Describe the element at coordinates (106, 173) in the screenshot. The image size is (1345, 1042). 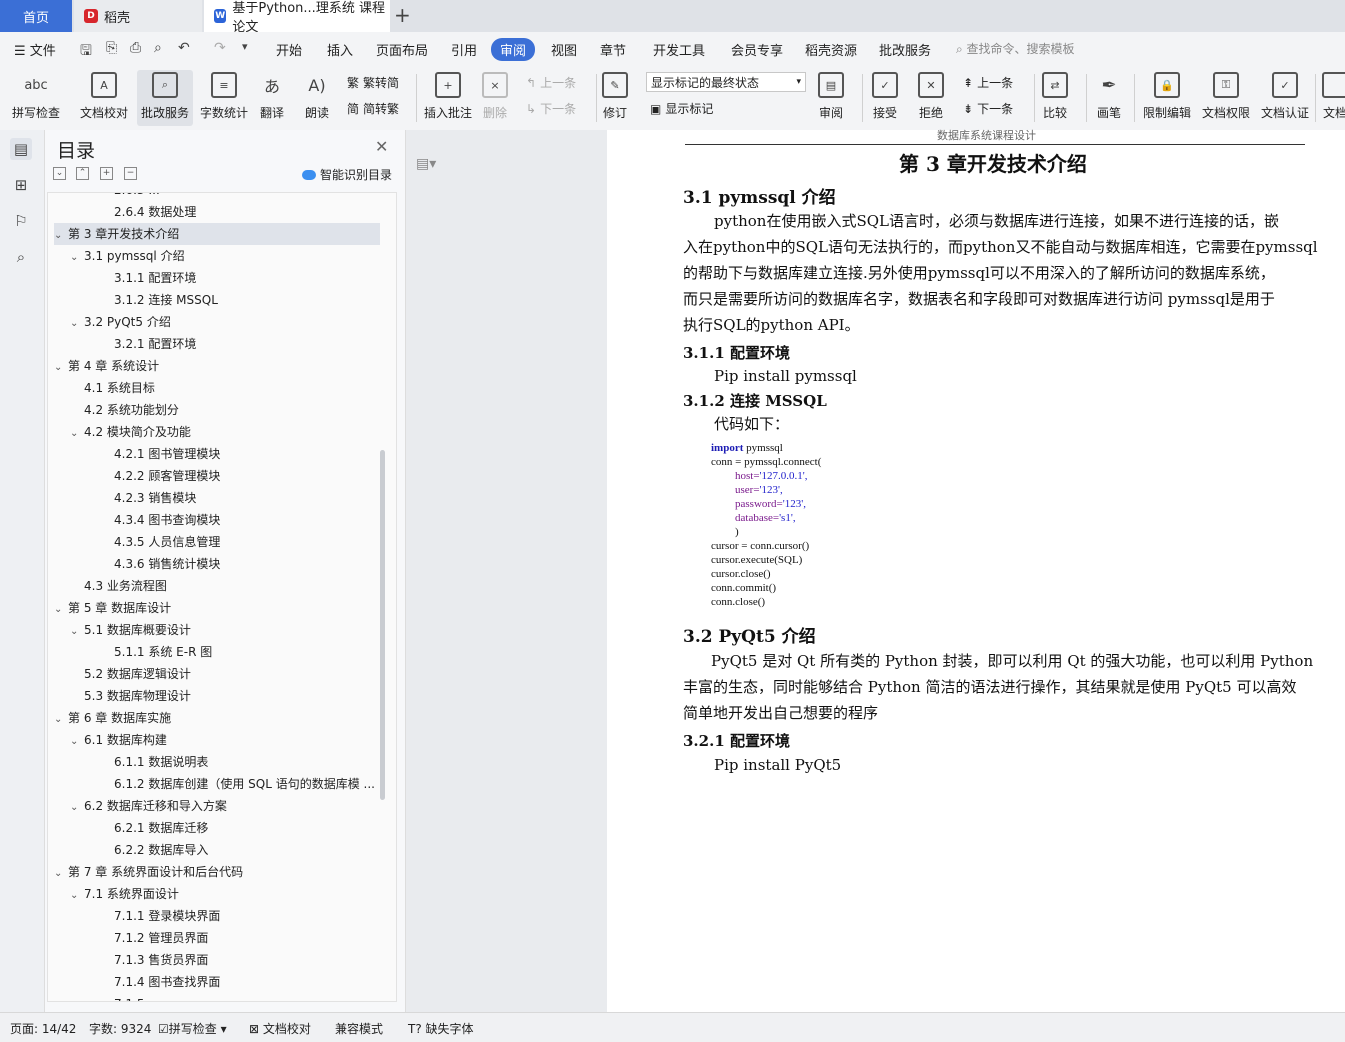
I see `add-heading-icon: +` at that location.